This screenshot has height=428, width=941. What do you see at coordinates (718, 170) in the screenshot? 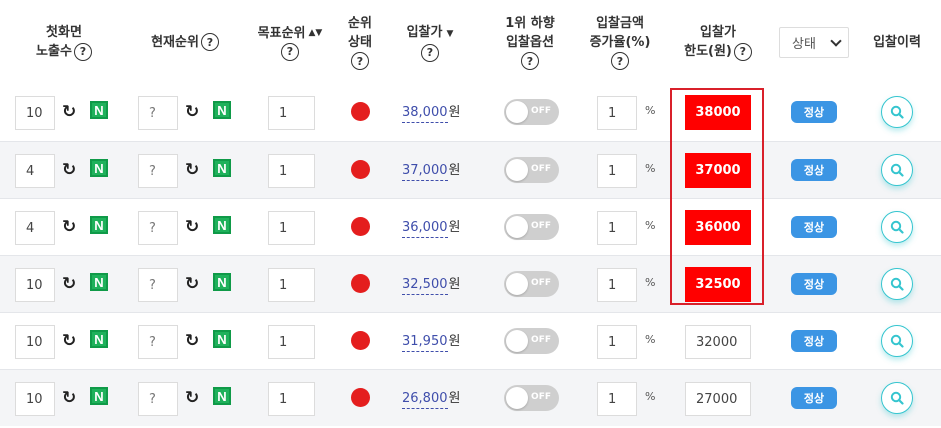
I see `bid-limit-value: 37000` at bounding box center [718, 170].